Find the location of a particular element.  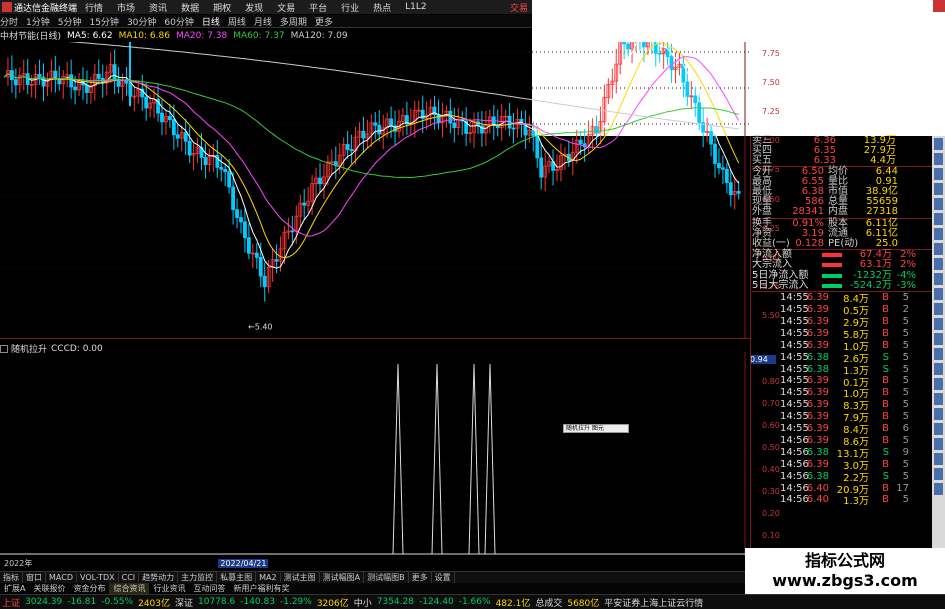

period-tab: 5分钟 is located at coordinates (70, 21).